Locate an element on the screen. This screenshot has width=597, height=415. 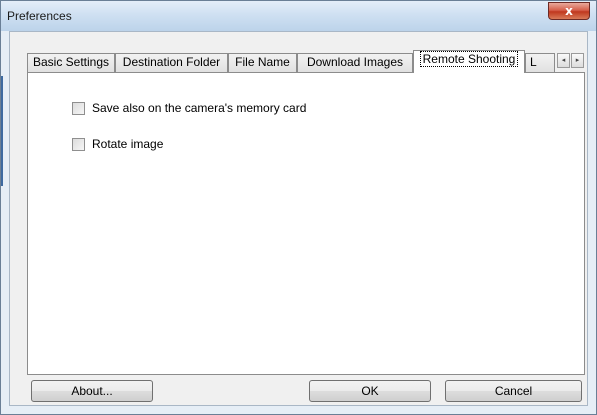
tab-destination-folder: Destination Folder is located at coordinates (171, 62).